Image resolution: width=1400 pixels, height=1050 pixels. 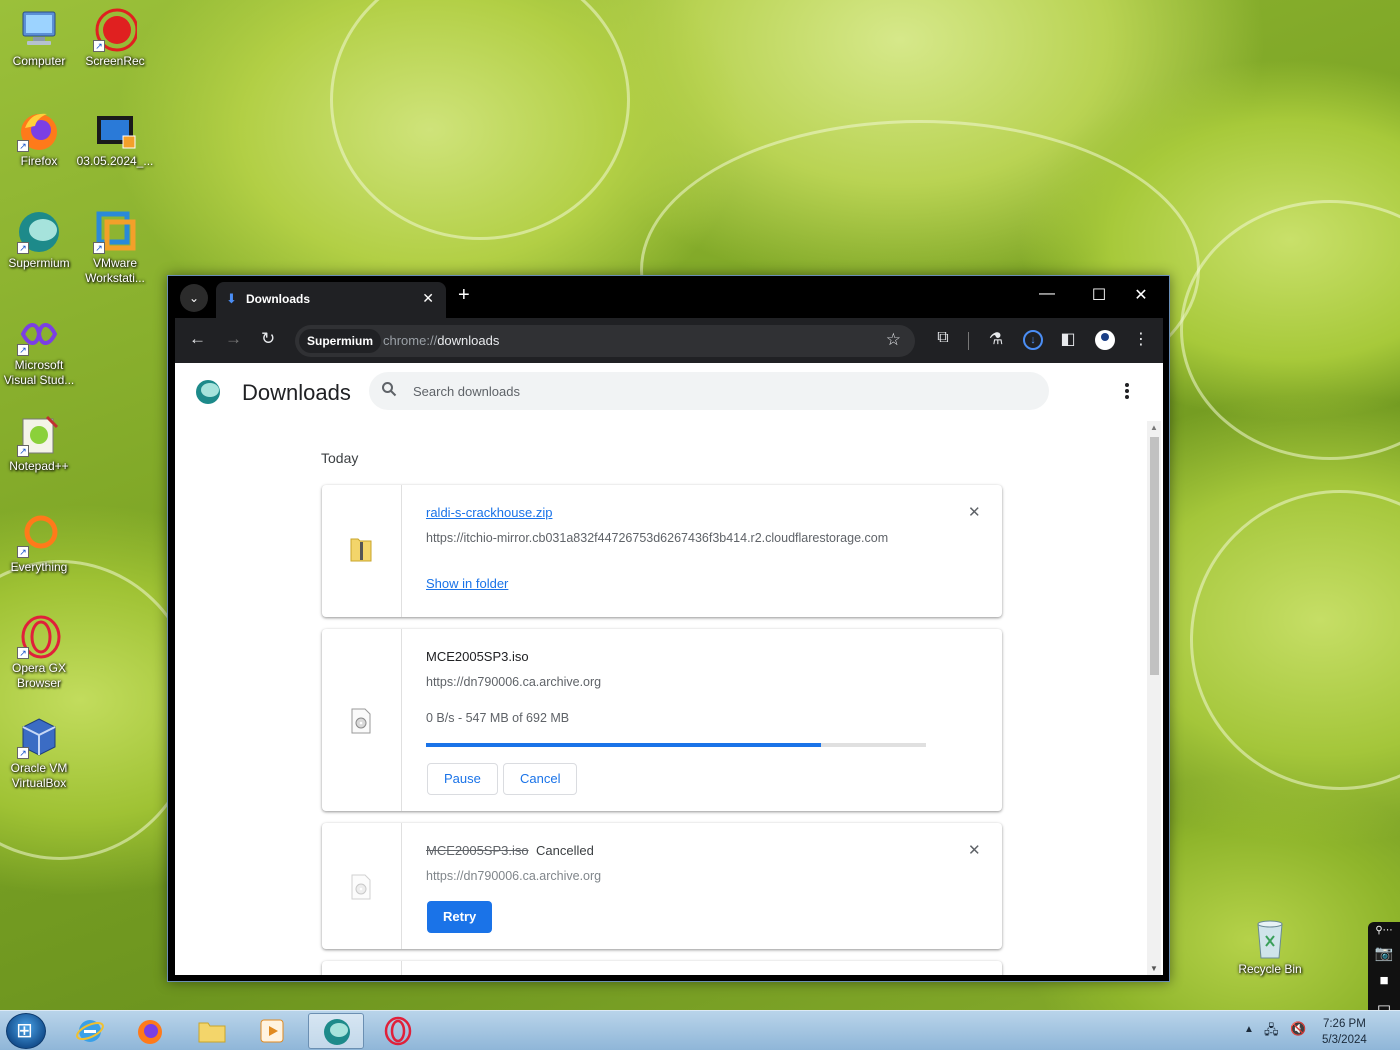 What do you see at coordinates (668, 297) in the screenshot?
I see `title-bar: ⌄ ⬇ Downloads ✕ + — ☐ ✕` at bounding box center [668, 297].